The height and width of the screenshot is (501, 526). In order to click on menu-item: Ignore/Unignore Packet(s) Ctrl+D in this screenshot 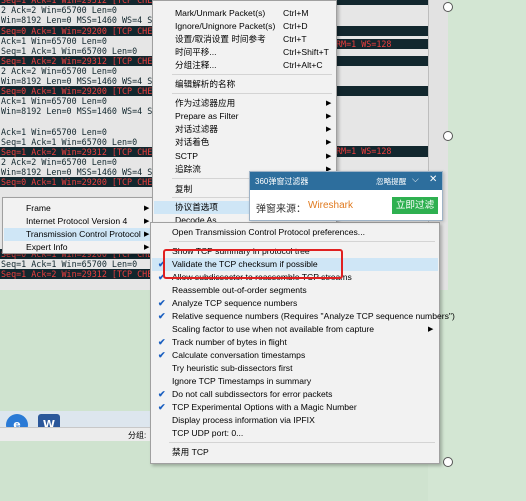, I will do `click(244, 26)`.